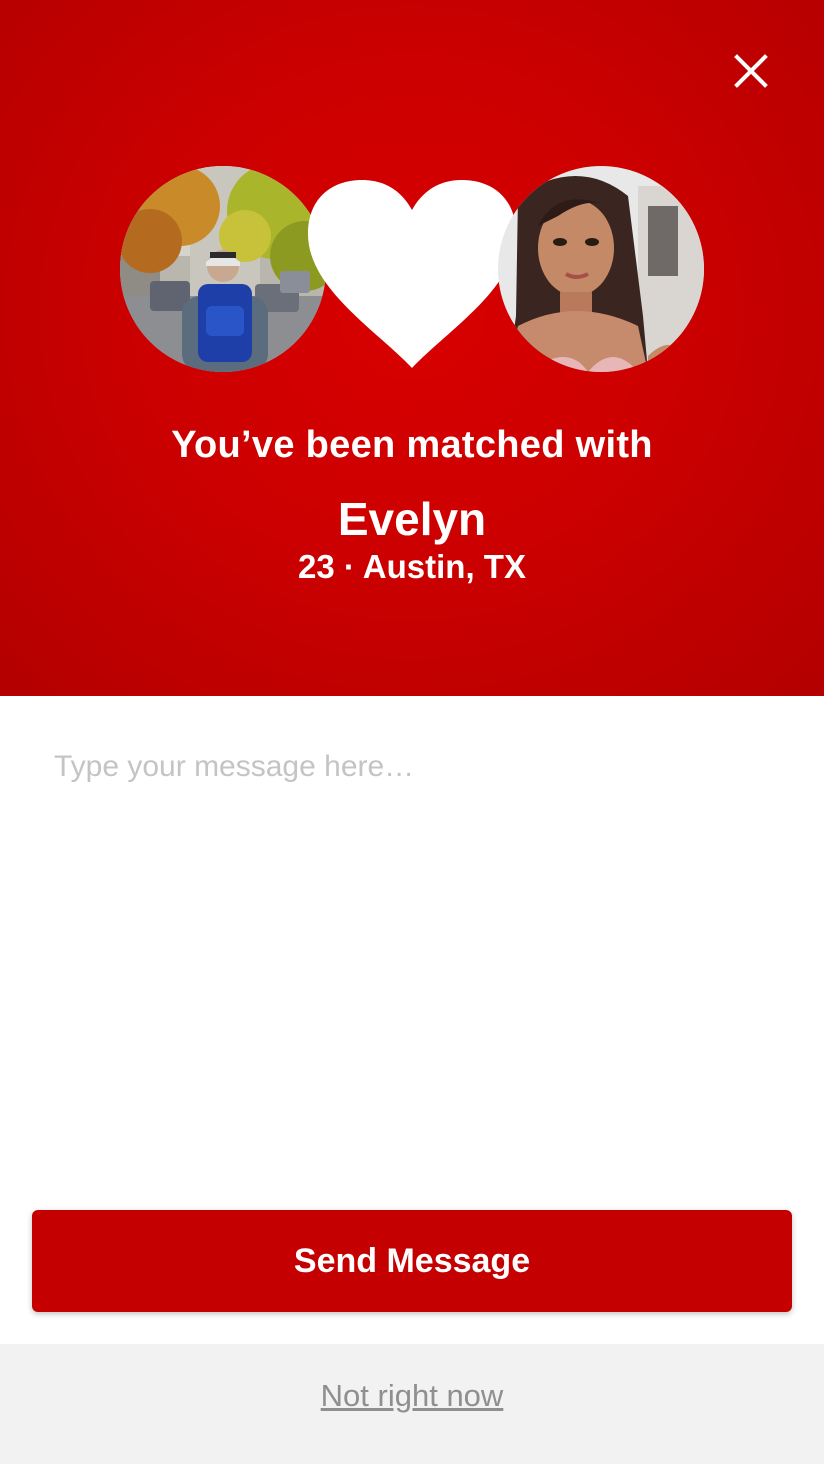 The width and height of the screenshot is (824, 1464). Describe the element at coordinates (412, 274) in the screenshot. I see `heart-icon` at that location.